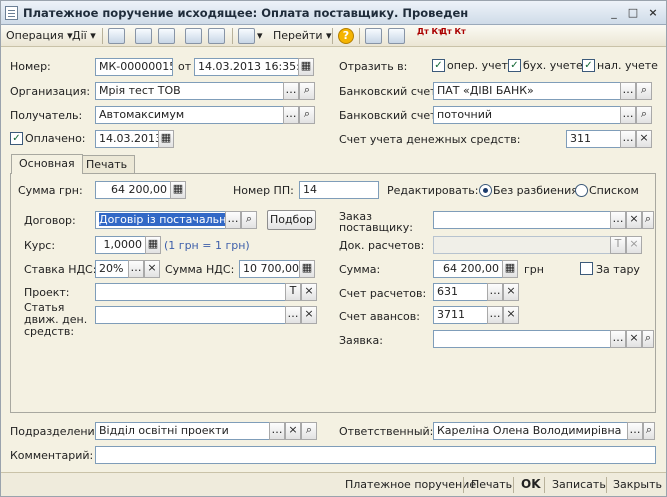  What do you see at coordinates (309, 292) in the screenshot?
I see `project-clear-icon: ×` at bounding box center [309, 292].